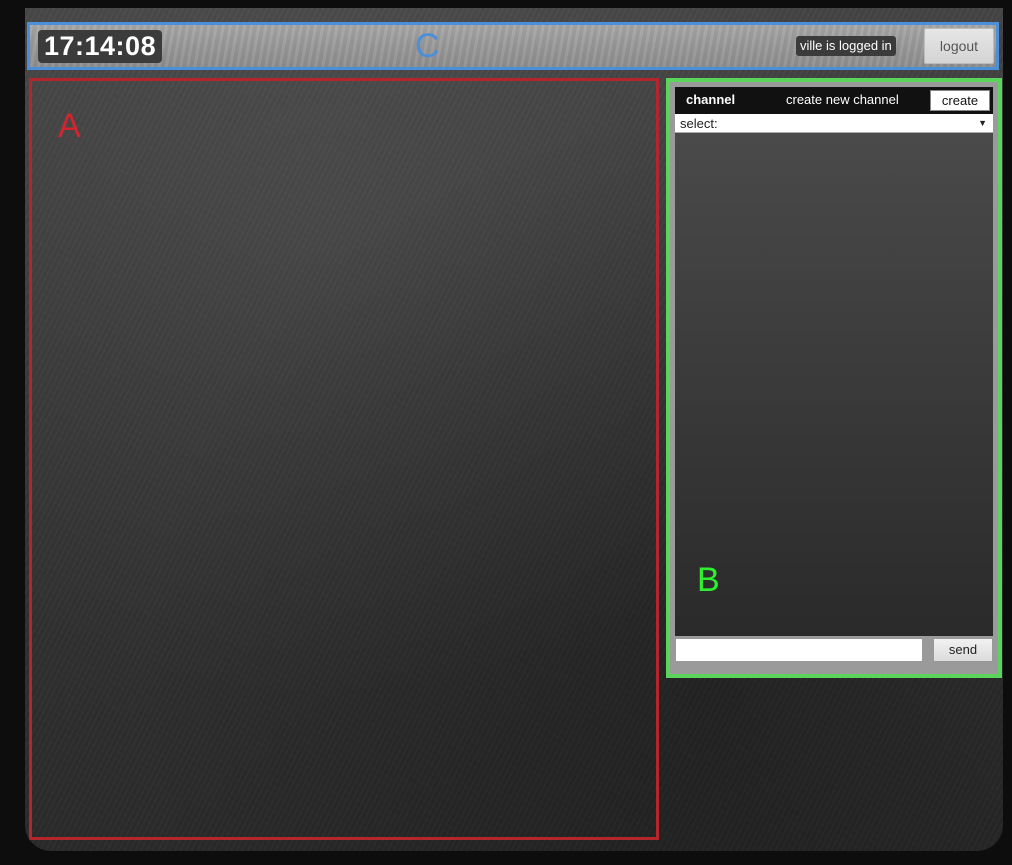 The width and height of the screenshot is (1012, 865). What do you see at coordinates (834, 123) in the screenshot?
I see `channel-select: select: ▼` at bounding box center [834, 123].